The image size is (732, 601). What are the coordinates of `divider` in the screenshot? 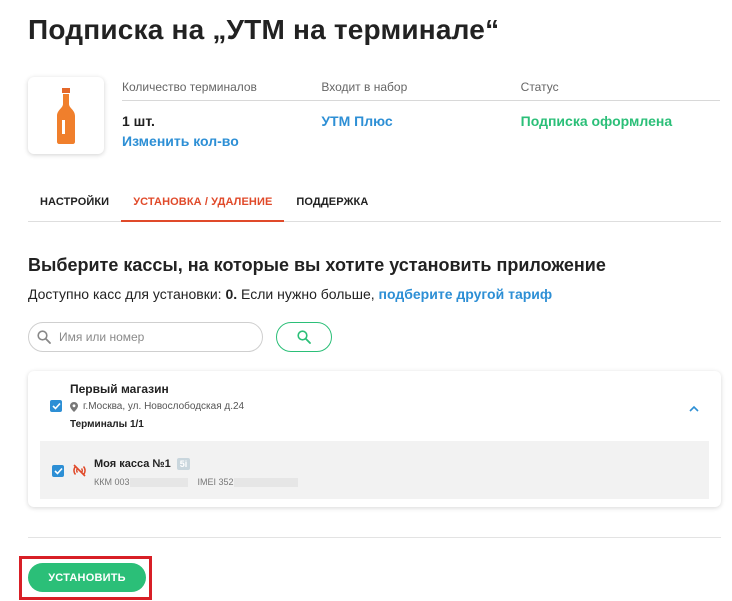 It's located at (374, 537).